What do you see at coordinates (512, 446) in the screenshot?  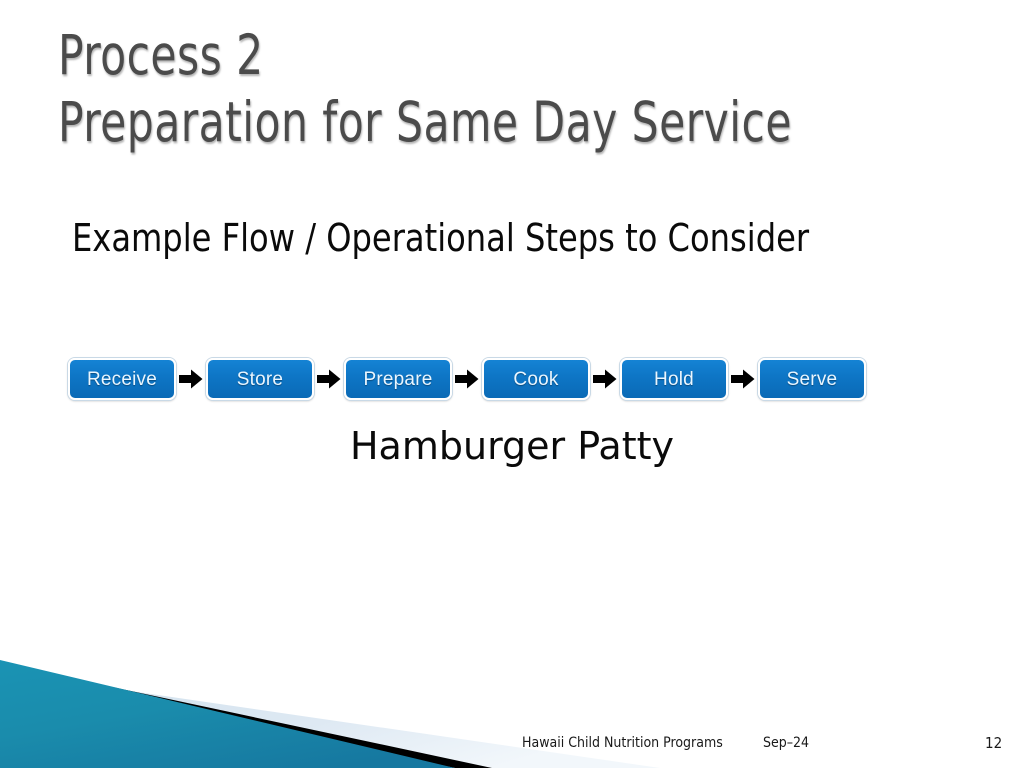 I see `item-caption: Hamburger Patty` at bounding box center [512, 446].